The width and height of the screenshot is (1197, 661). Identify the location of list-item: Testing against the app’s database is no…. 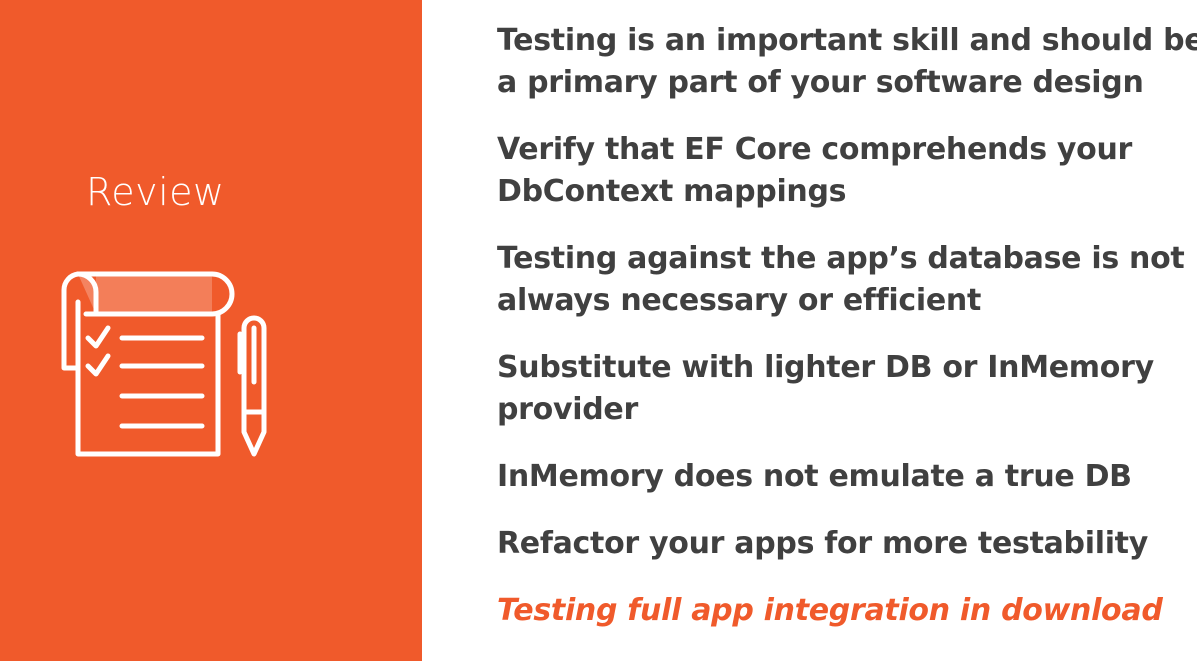
(842, 280).